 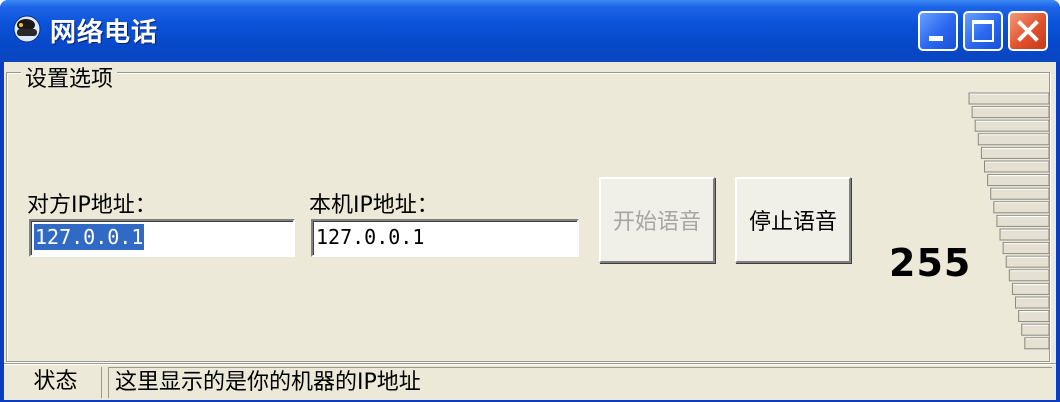 I want to click on status-bar: 状态 这里显示的是你的机器的IP地址, so click(x=530, y=381).